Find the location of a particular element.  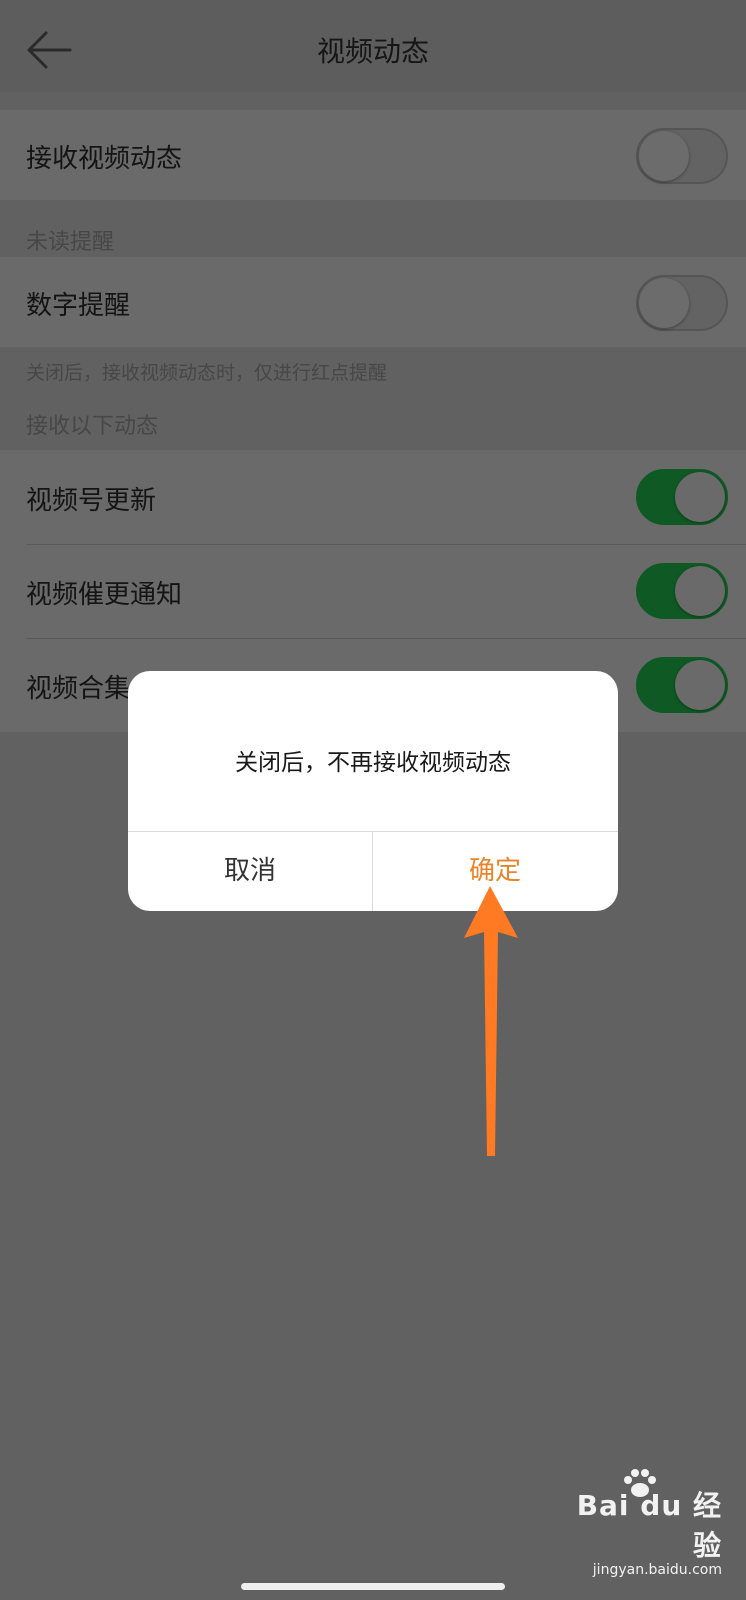

setting-row-receive-video-dynamics: 接收视频动态 is located at coordinates (373, 155).